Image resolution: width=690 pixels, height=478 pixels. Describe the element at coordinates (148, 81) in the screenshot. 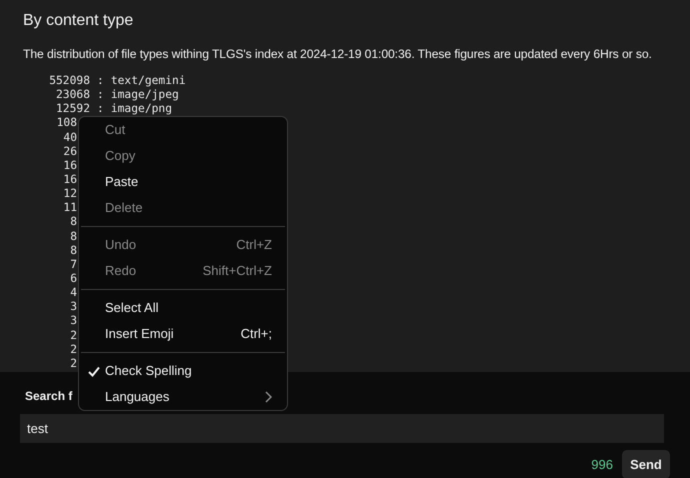

I see `content-type: text/gemini` at that location.